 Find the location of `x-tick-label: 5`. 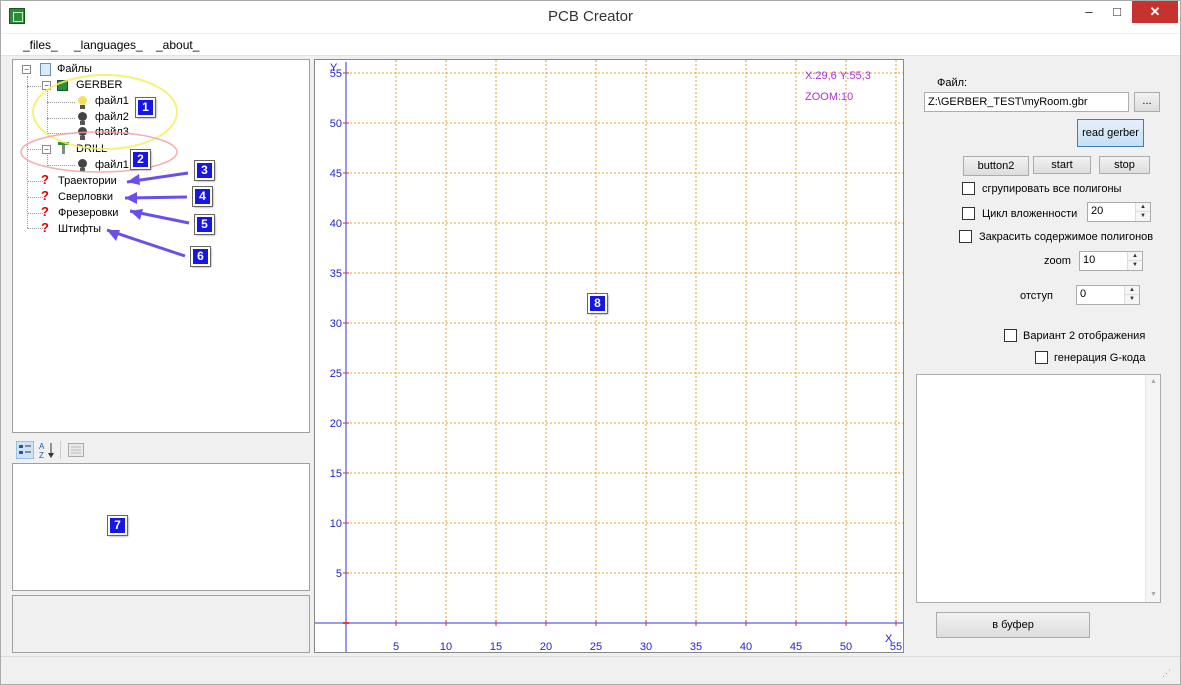

x-tick-label: 5 is located at coordinates (396, 647).